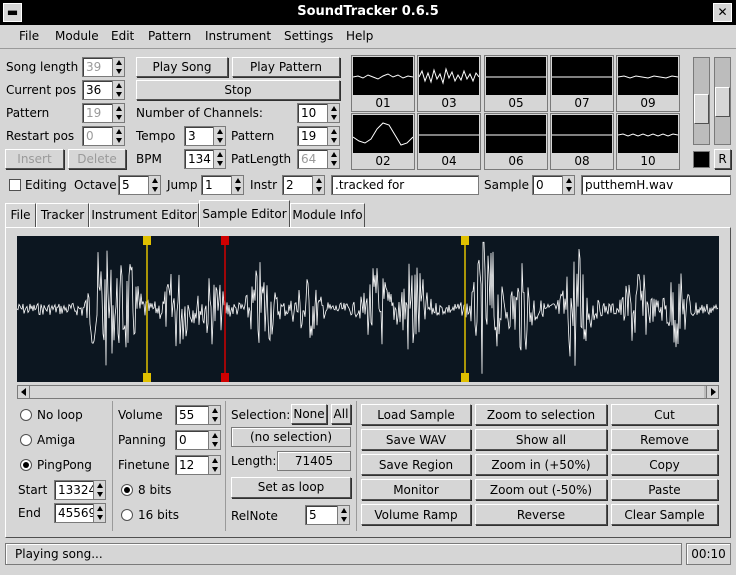  Describe the element at coordinates (416, 439) in the screenshot. I see `save-wav-button: Save WAV` at that location.